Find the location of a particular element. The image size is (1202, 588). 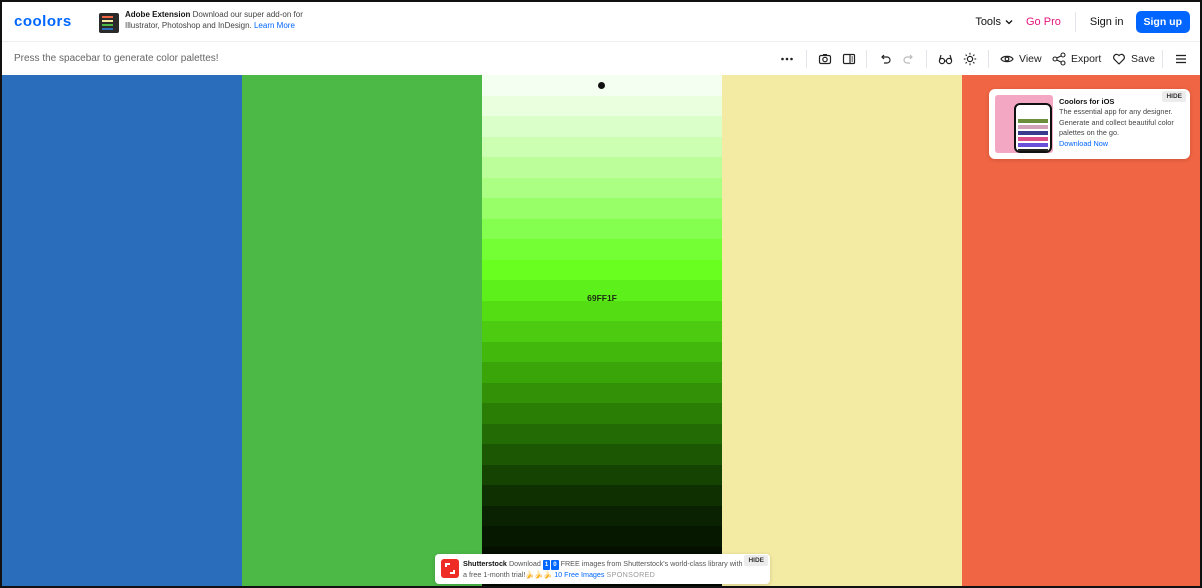

ios-ad-title: Coolors for iOS is located at coordinates (1087, 101).